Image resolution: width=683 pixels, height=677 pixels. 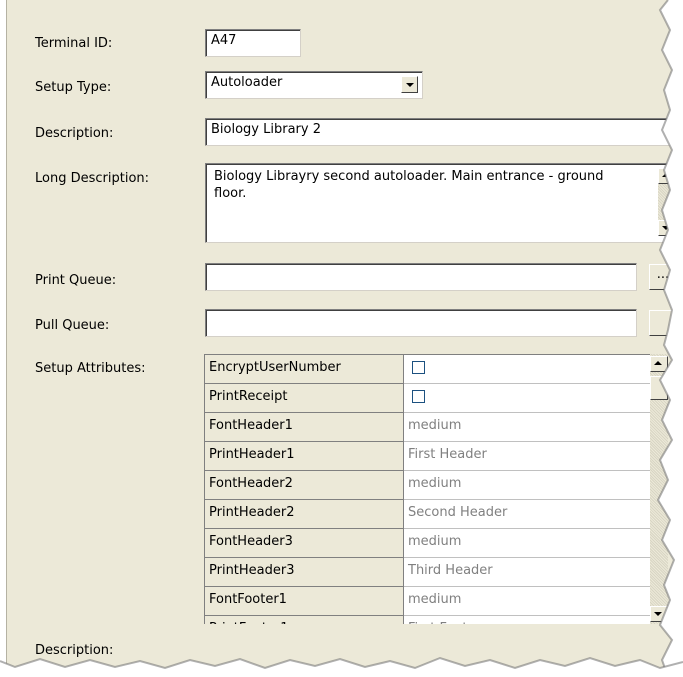 I want to click on pull-queue-label: Pull Queue:, so click(x=72, y=325).